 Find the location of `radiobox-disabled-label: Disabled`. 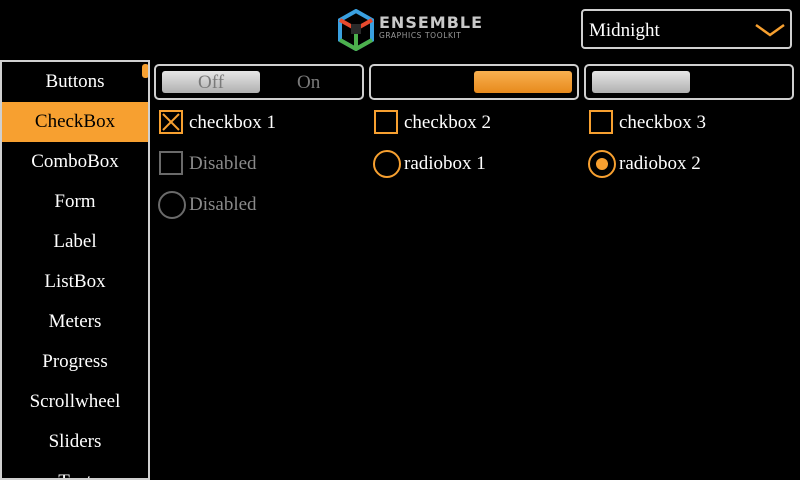

radiobox-disabled-label: Disabled is located at coordinates (223, 204).